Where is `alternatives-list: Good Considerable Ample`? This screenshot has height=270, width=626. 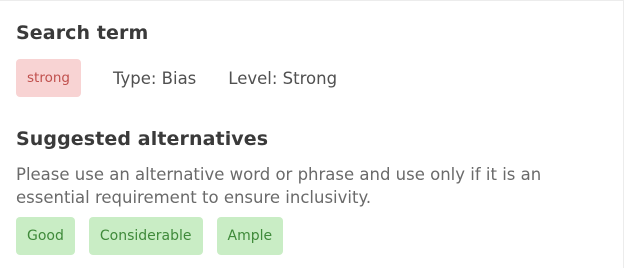
alternatives-list: Good Considerable Ample is located at coordinates (150, 236).